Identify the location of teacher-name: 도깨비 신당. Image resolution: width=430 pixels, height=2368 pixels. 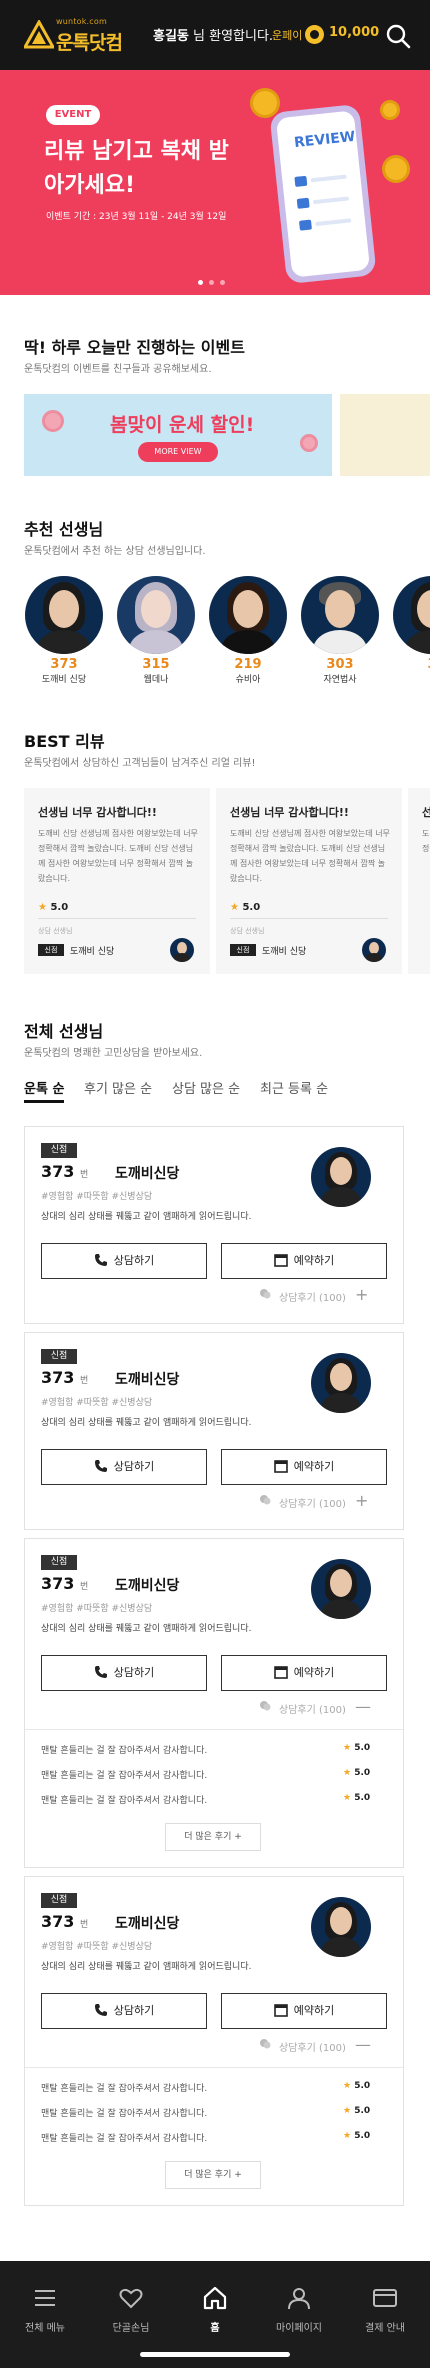
(64, 680).